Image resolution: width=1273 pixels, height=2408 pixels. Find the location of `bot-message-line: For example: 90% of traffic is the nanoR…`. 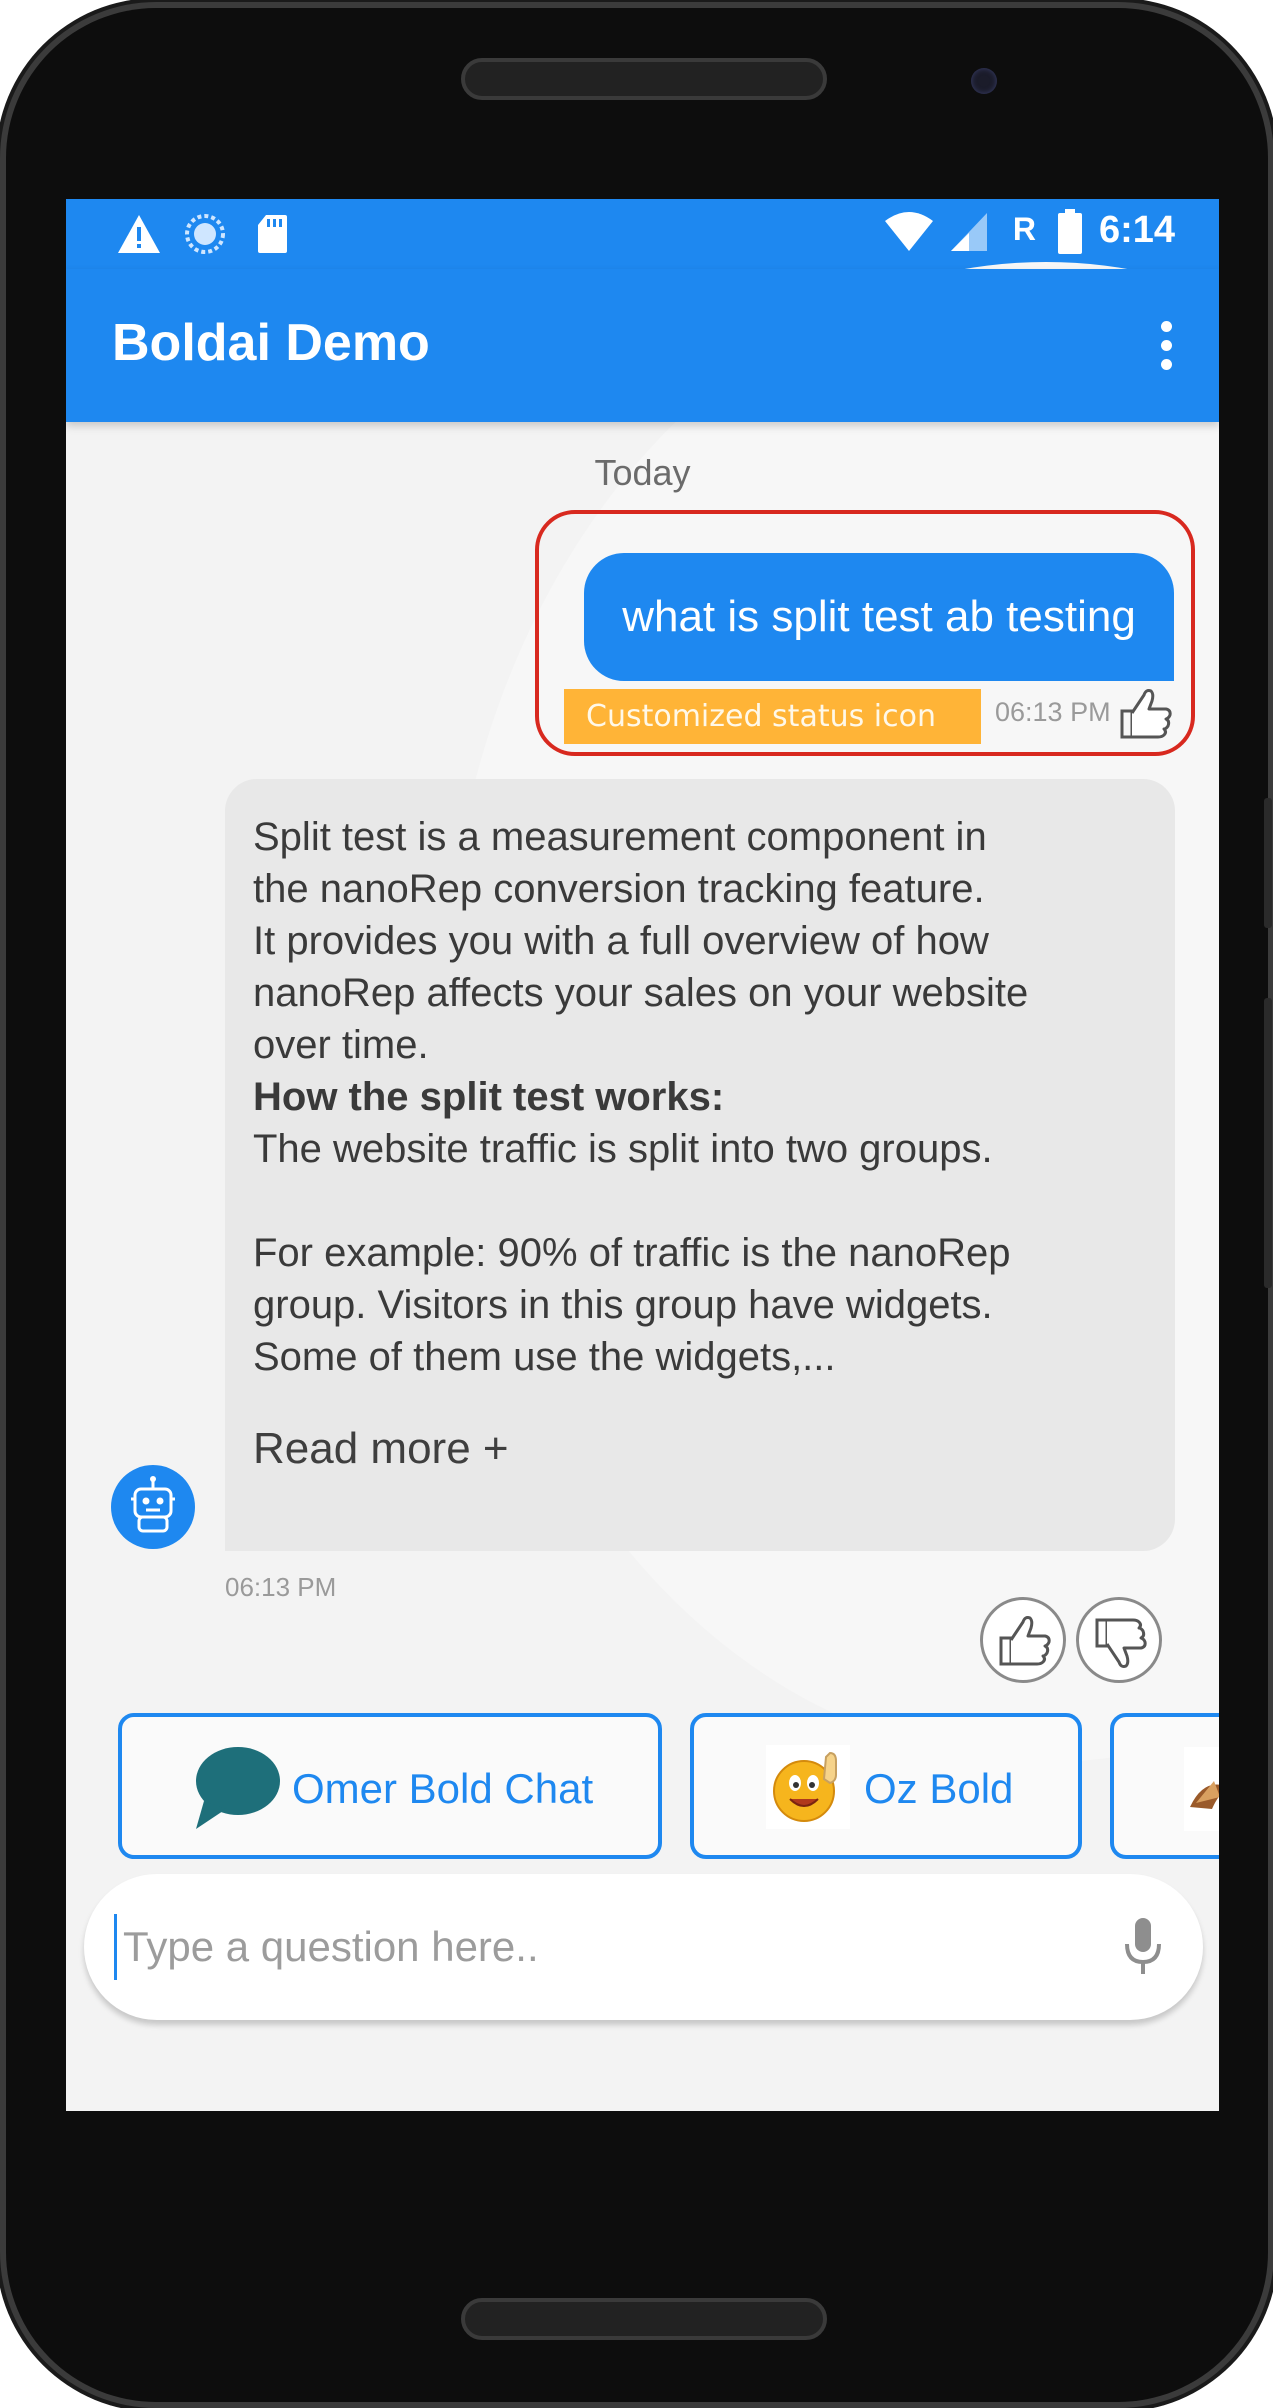

bot-message-line: For example: 90% of traffic is the nanoR… is located at coordinates (632, 1253).